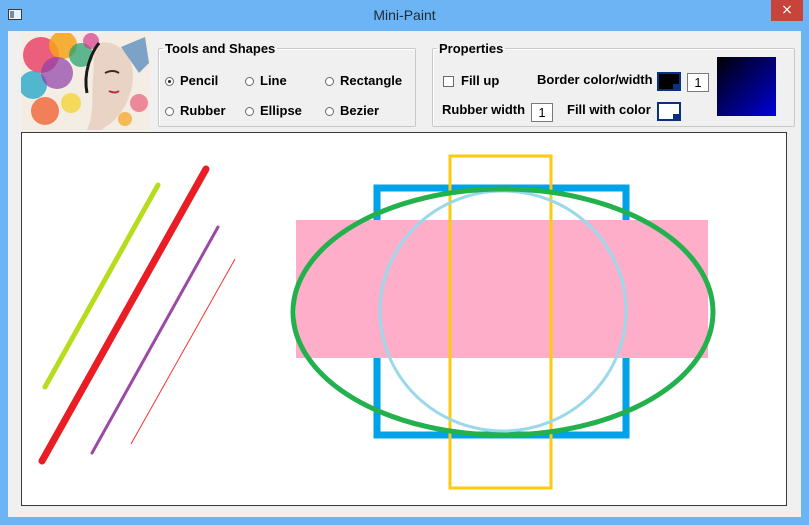 Image resolution: width=809 pixels, height=525 pixels. What do you see at coordinates (609, 109) in the screenshot?
I see `fill-with-color-label: Fill with color` at bounding box center [609, 109].